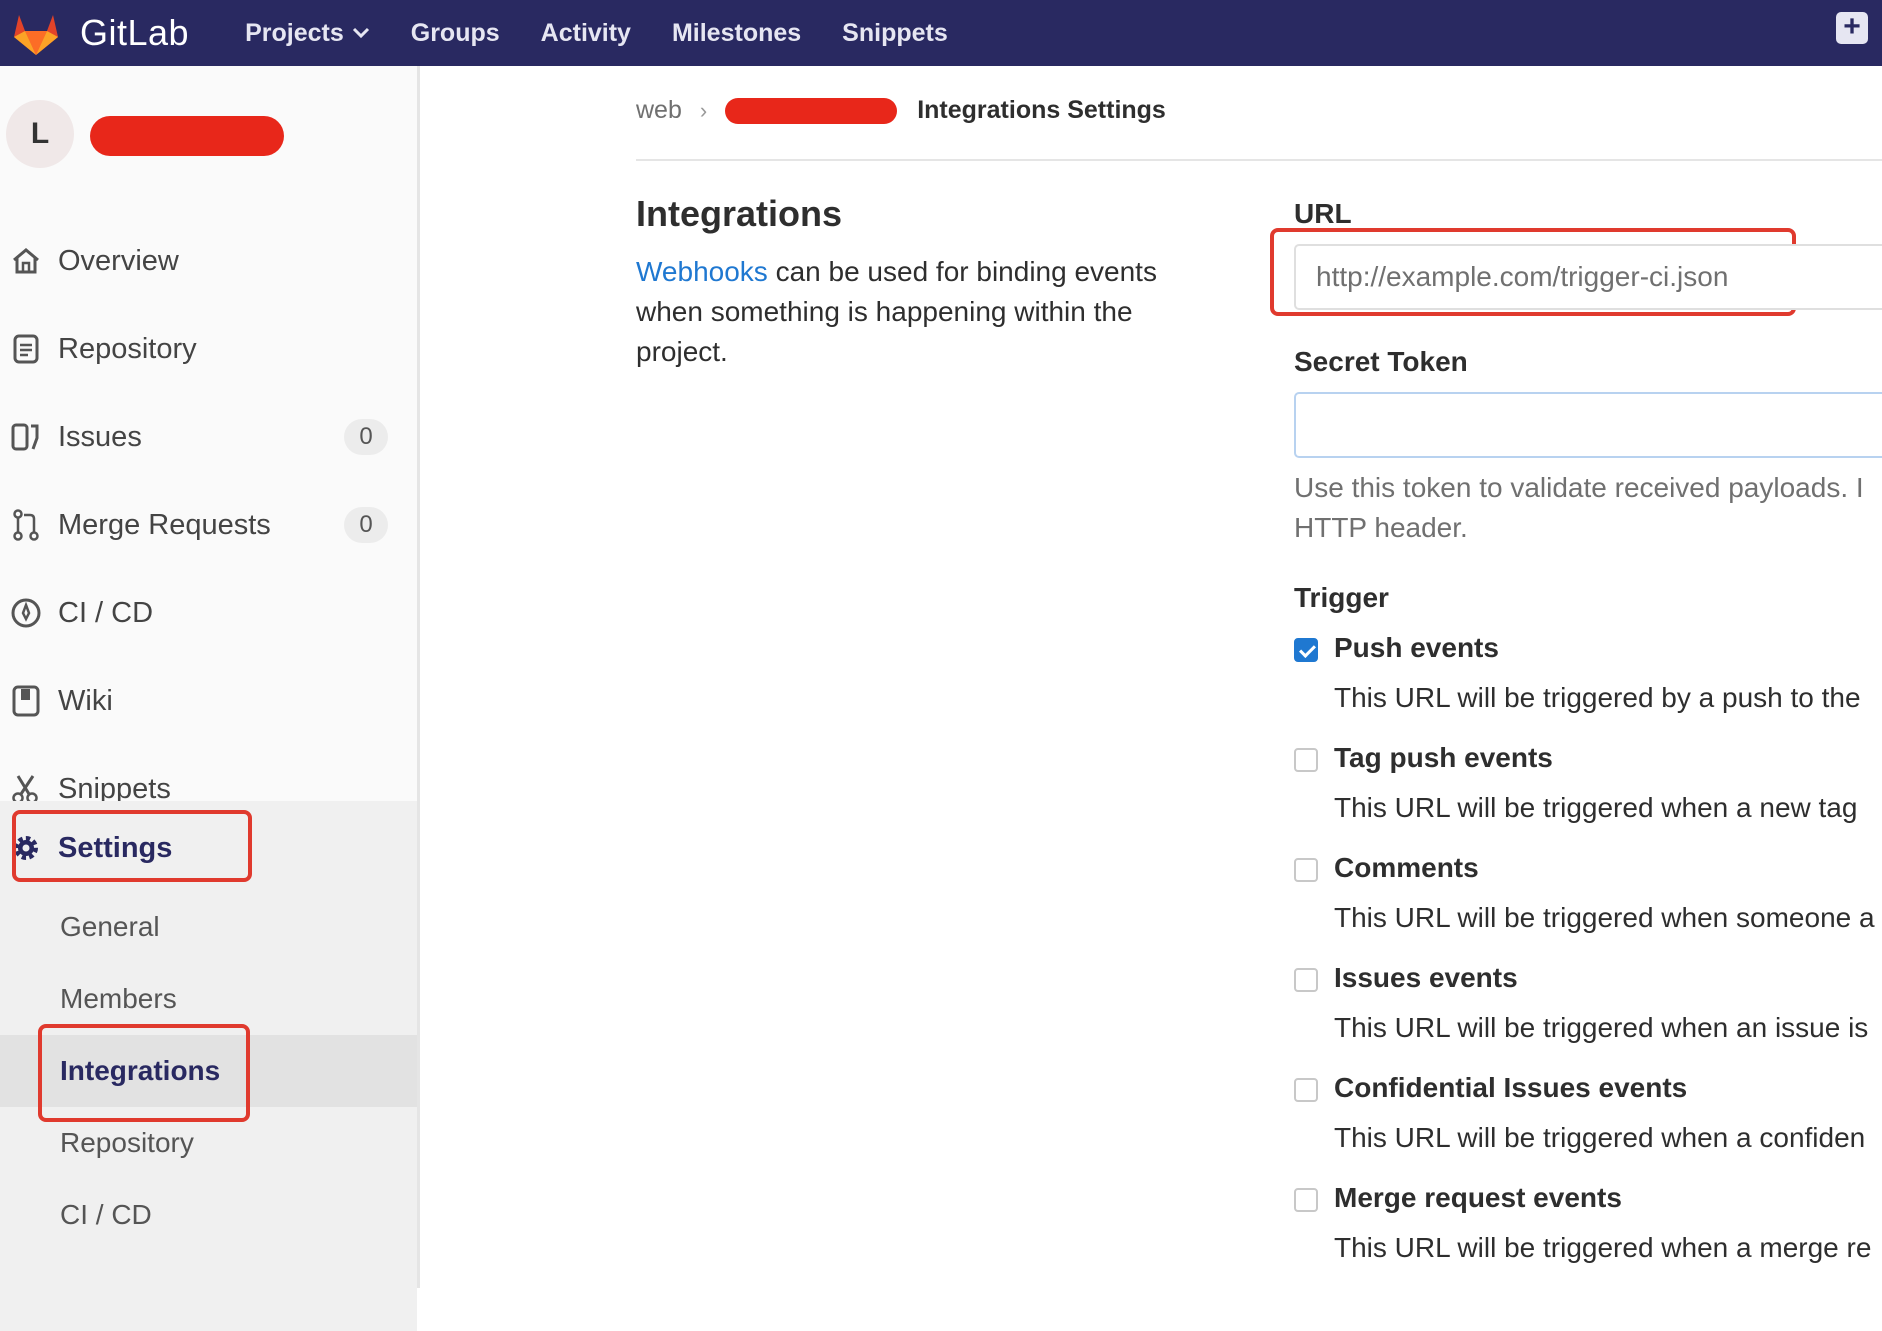 This screenshot has width=1882, height=1331. What do you see at coordinates (85, 700) in the screenshot?
I see `sidebar-item-label: Wiki` at bounding box center [85, 700].